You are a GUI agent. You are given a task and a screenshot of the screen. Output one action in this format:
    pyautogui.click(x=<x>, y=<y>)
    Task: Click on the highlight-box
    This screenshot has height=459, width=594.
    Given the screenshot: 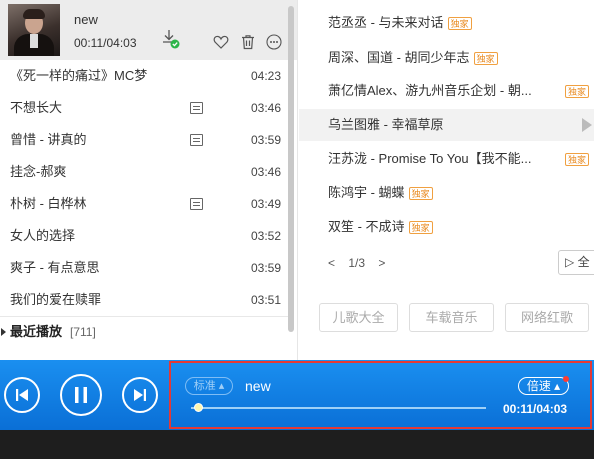 What is the action you would take?
    pyautogui.click(x=380, y=395)
    